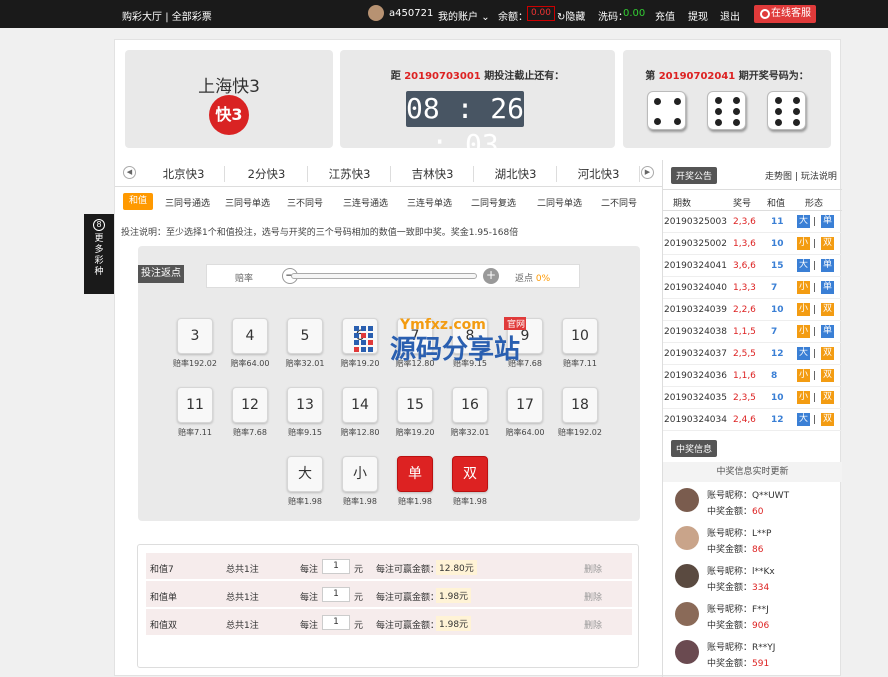 This screenshot has height=677, width=888. Describe the element at coordinates (765, 14) in the screenshot. I see `headset-icon` at that location.